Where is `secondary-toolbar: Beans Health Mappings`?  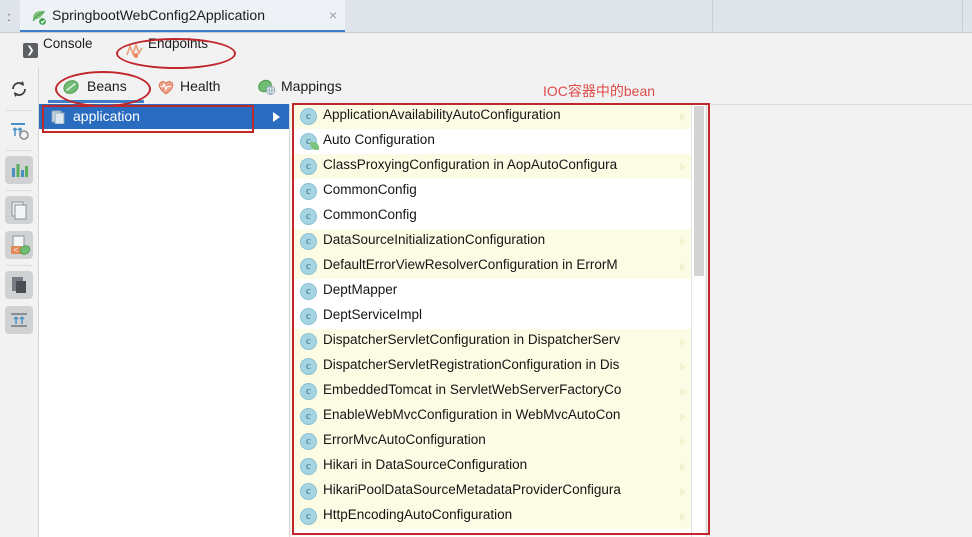 secondary-toolbar: Beans Health Mappings is located at coordinates (486, 86).